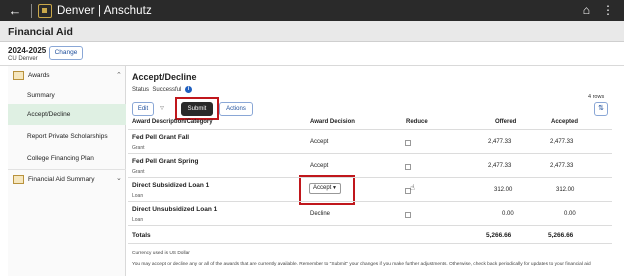 Image resolution: width=624 pixels, height=276 pixels. What do you see at coordinates (39, 75) in the screenshot?
I see `sidebar-item-label: Awards` at bounding box center [39, 75].